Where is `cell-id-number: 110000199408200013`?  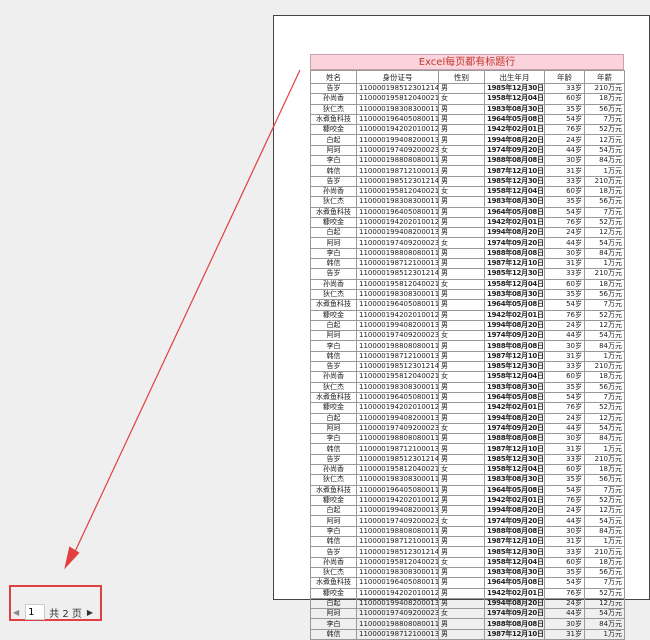
cell-id-number: 110000199408200013 is located at coordinates (397, 418).